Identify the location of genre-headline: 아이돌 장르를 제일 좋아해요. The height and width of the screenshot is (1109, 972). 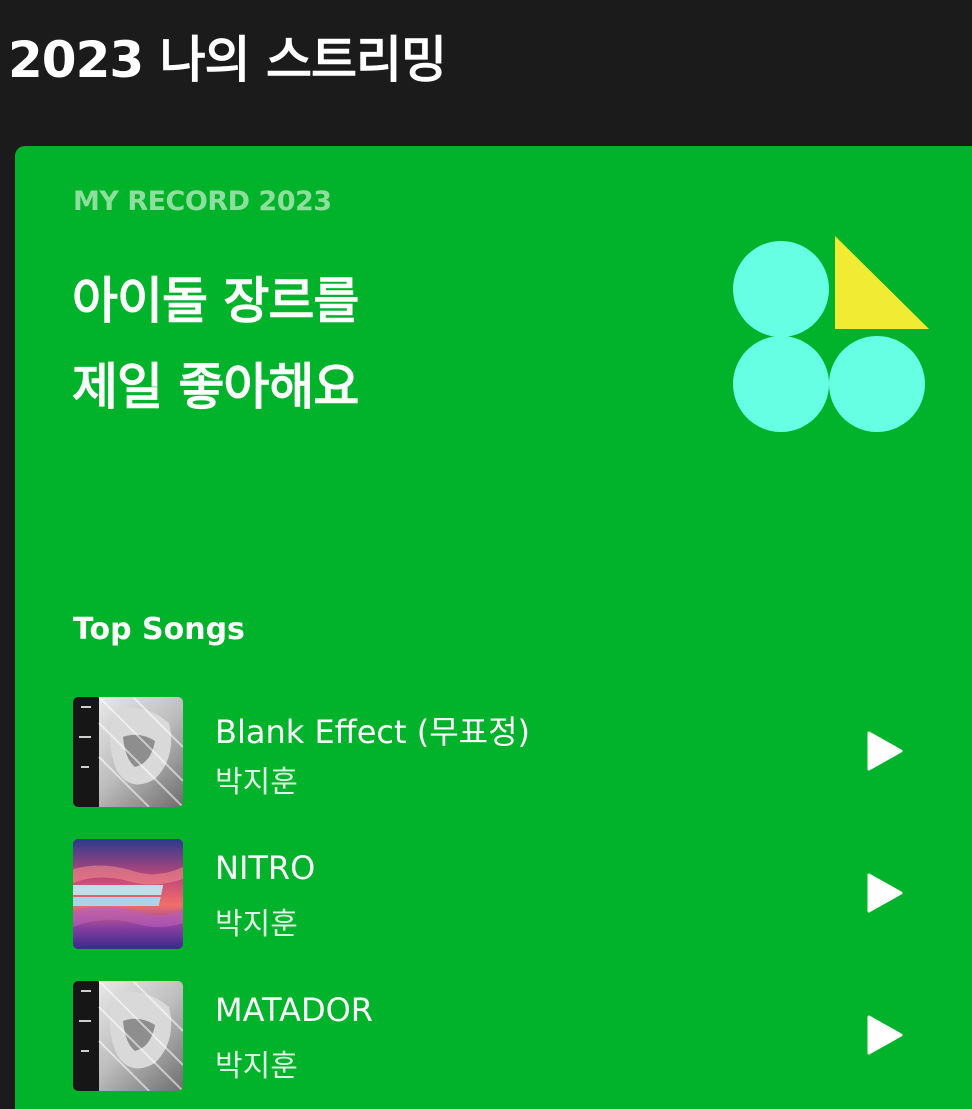
(215, 344).